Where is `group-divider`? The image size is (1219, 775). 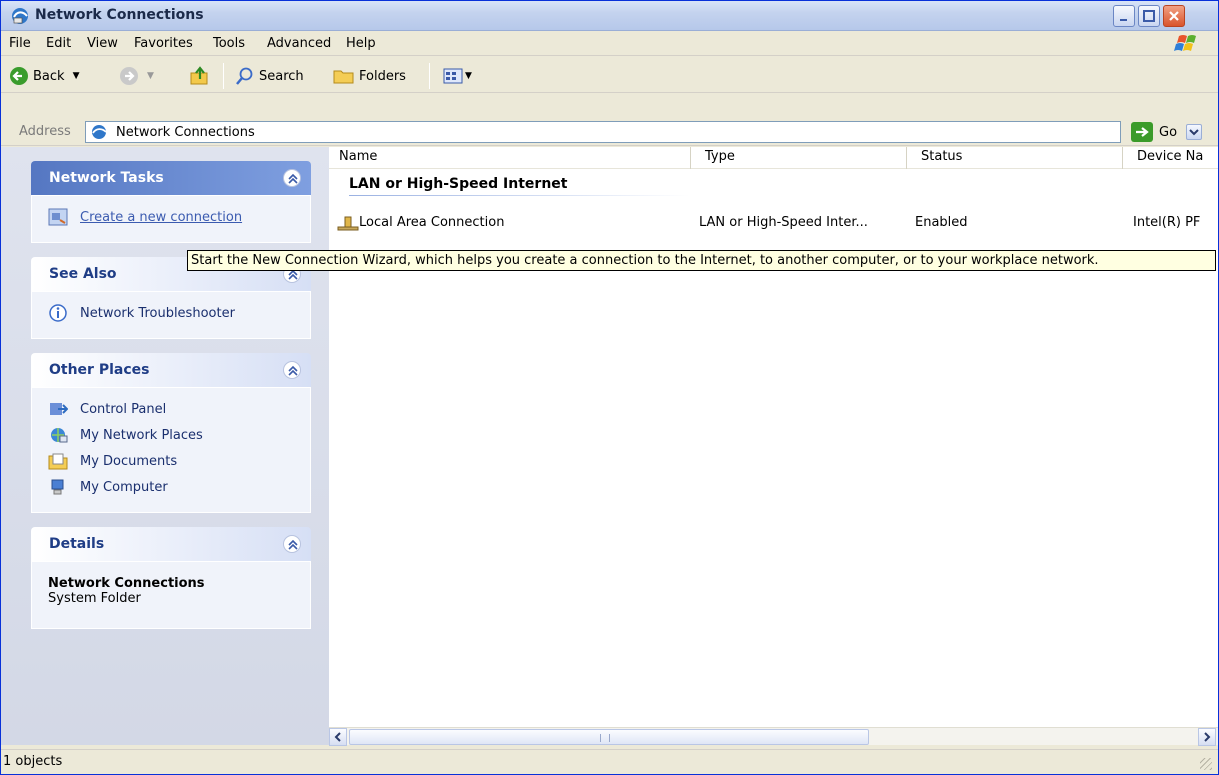 group-divider is located at coordinates (519, 195).